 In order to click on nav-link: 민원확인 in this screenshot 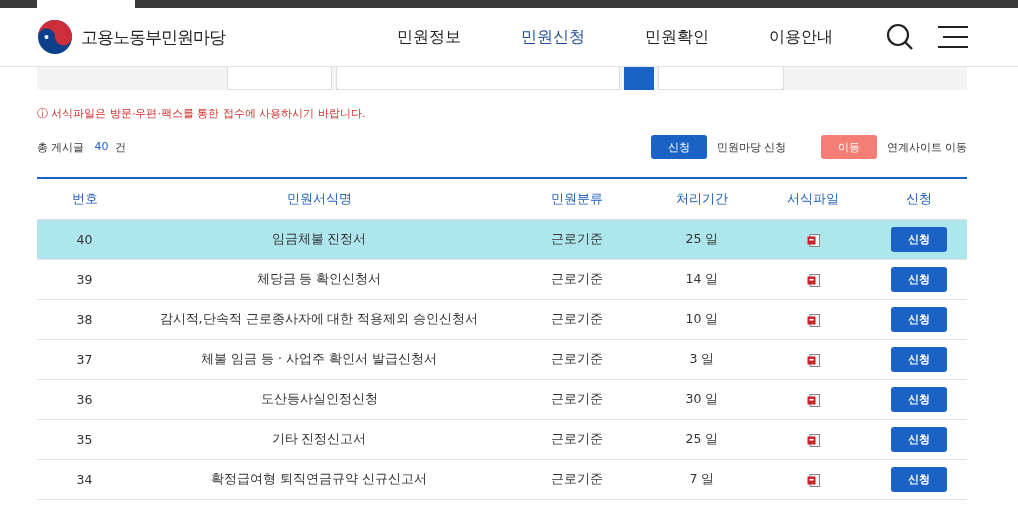, I will do `click(677, 37)`.